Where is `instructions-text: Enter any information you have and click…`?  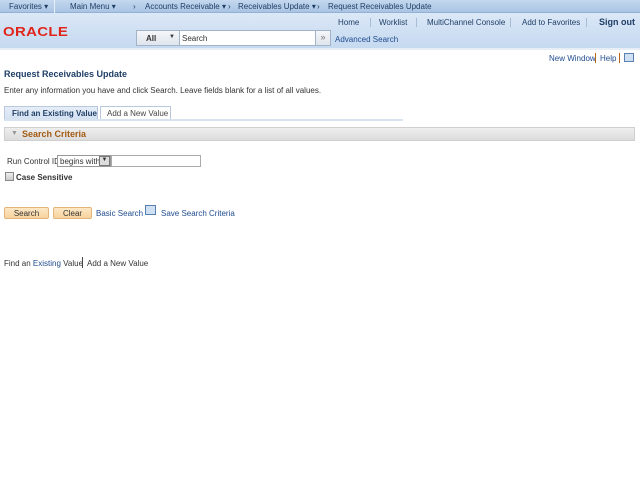 instructions-text: Enter any information you have and click… is located at coordinates (163, 90).